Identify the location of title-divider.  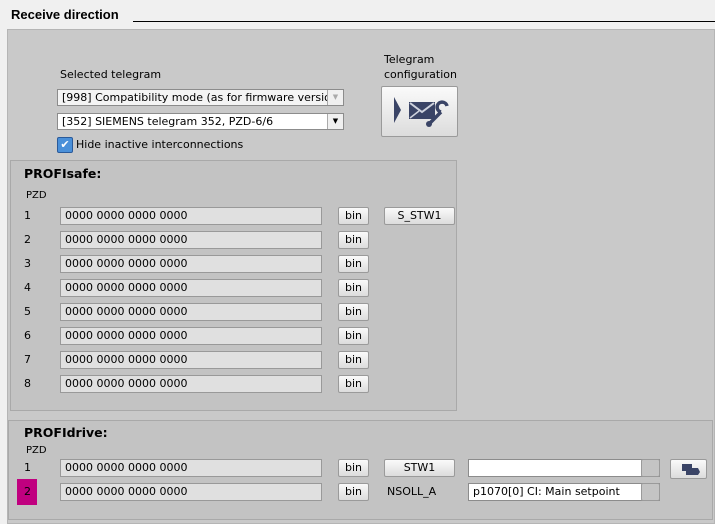
(424, 21).